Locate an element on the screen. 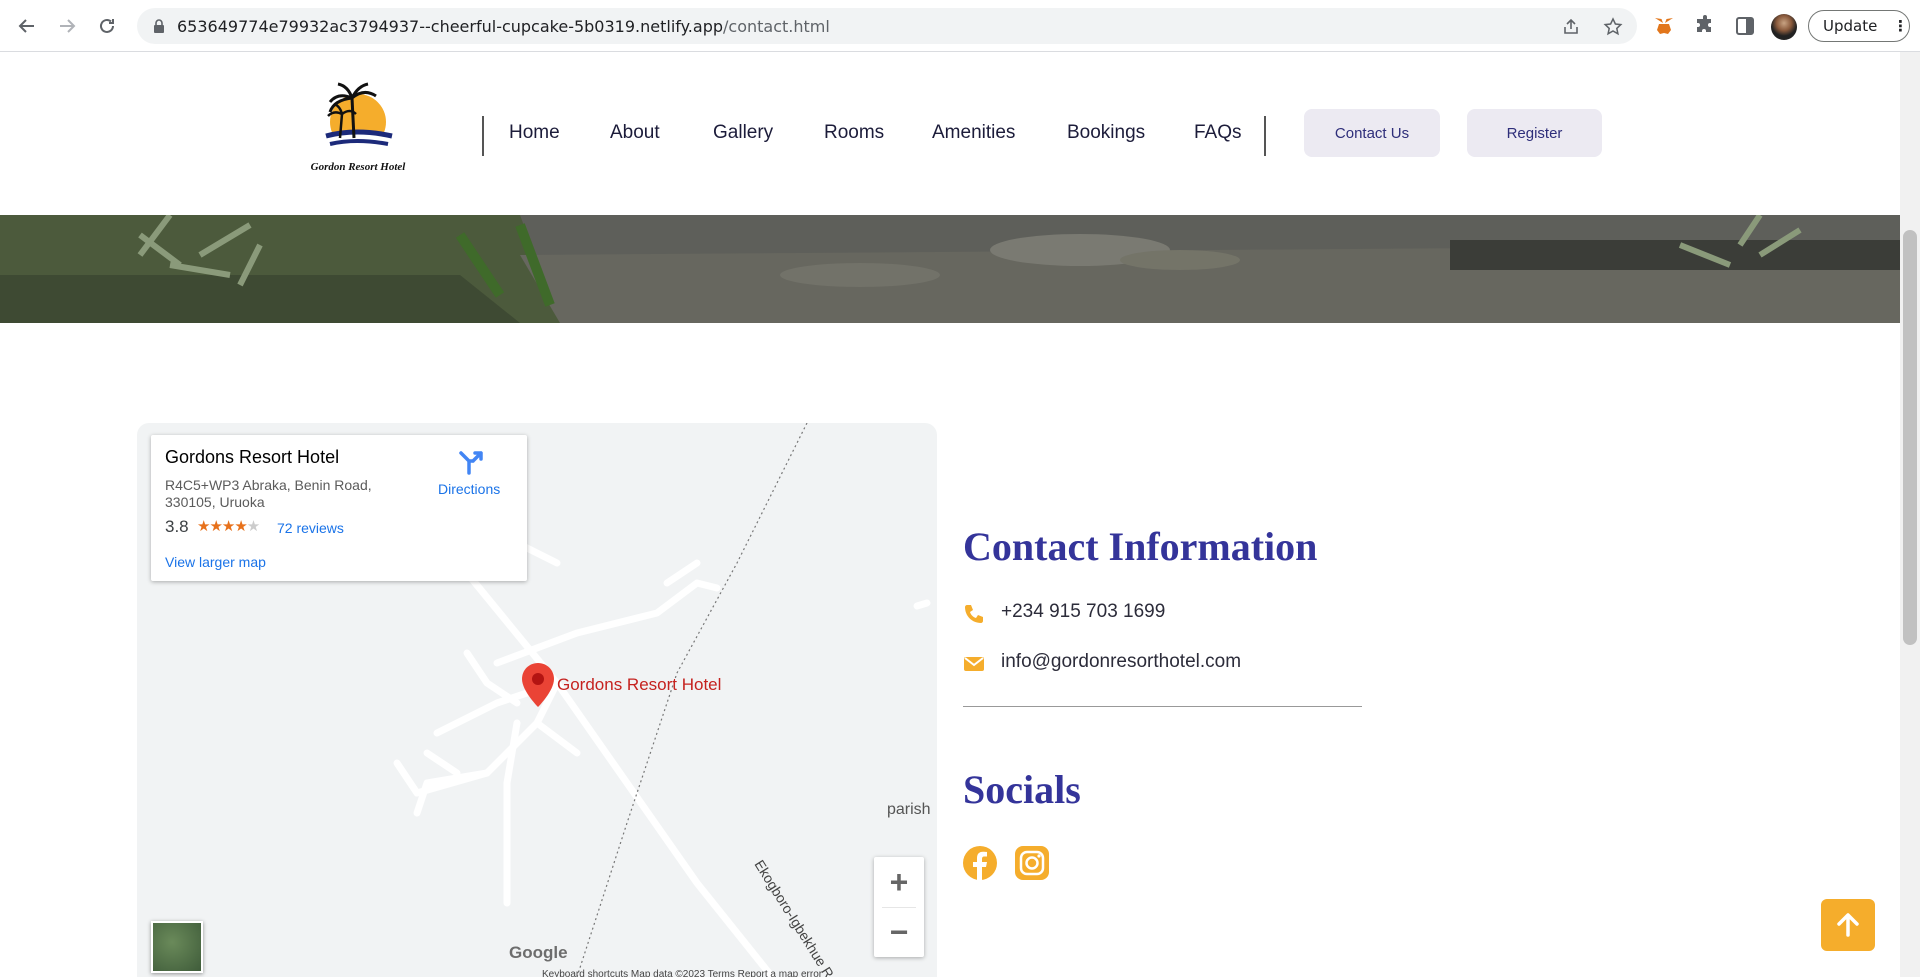 The image size is (1920, 977). place-name: Gordons Resort Hotel is located at coordinates (252, 457).